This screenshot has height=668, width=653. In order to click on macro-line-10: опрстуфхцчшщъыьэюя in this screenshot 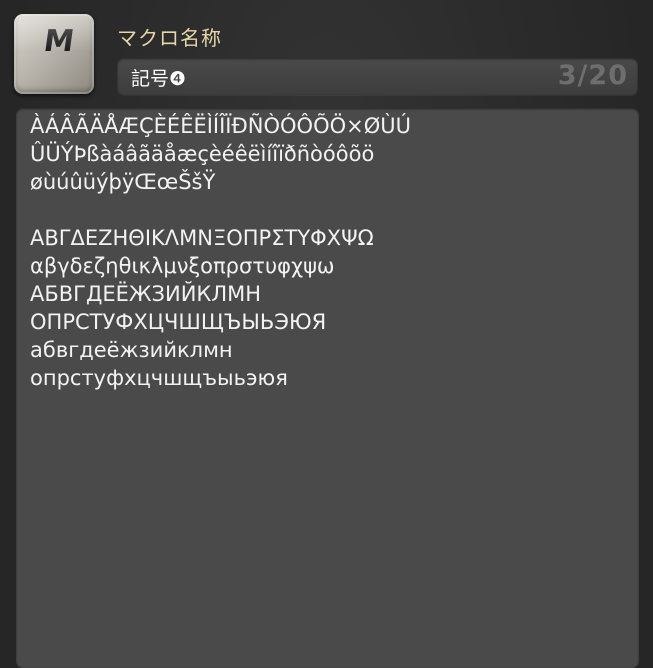, I will do `click(159, 378)`.